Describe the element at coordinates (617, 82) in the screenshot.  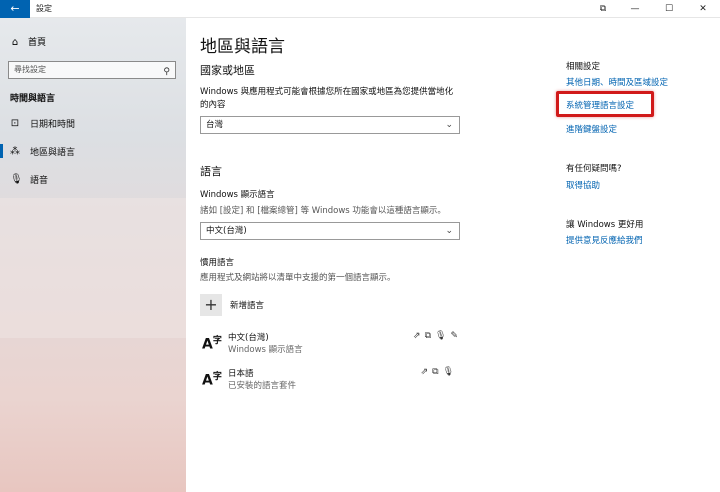
I see `link-additional-date-time-region: 其他日期、時間及區域設定` at that location.